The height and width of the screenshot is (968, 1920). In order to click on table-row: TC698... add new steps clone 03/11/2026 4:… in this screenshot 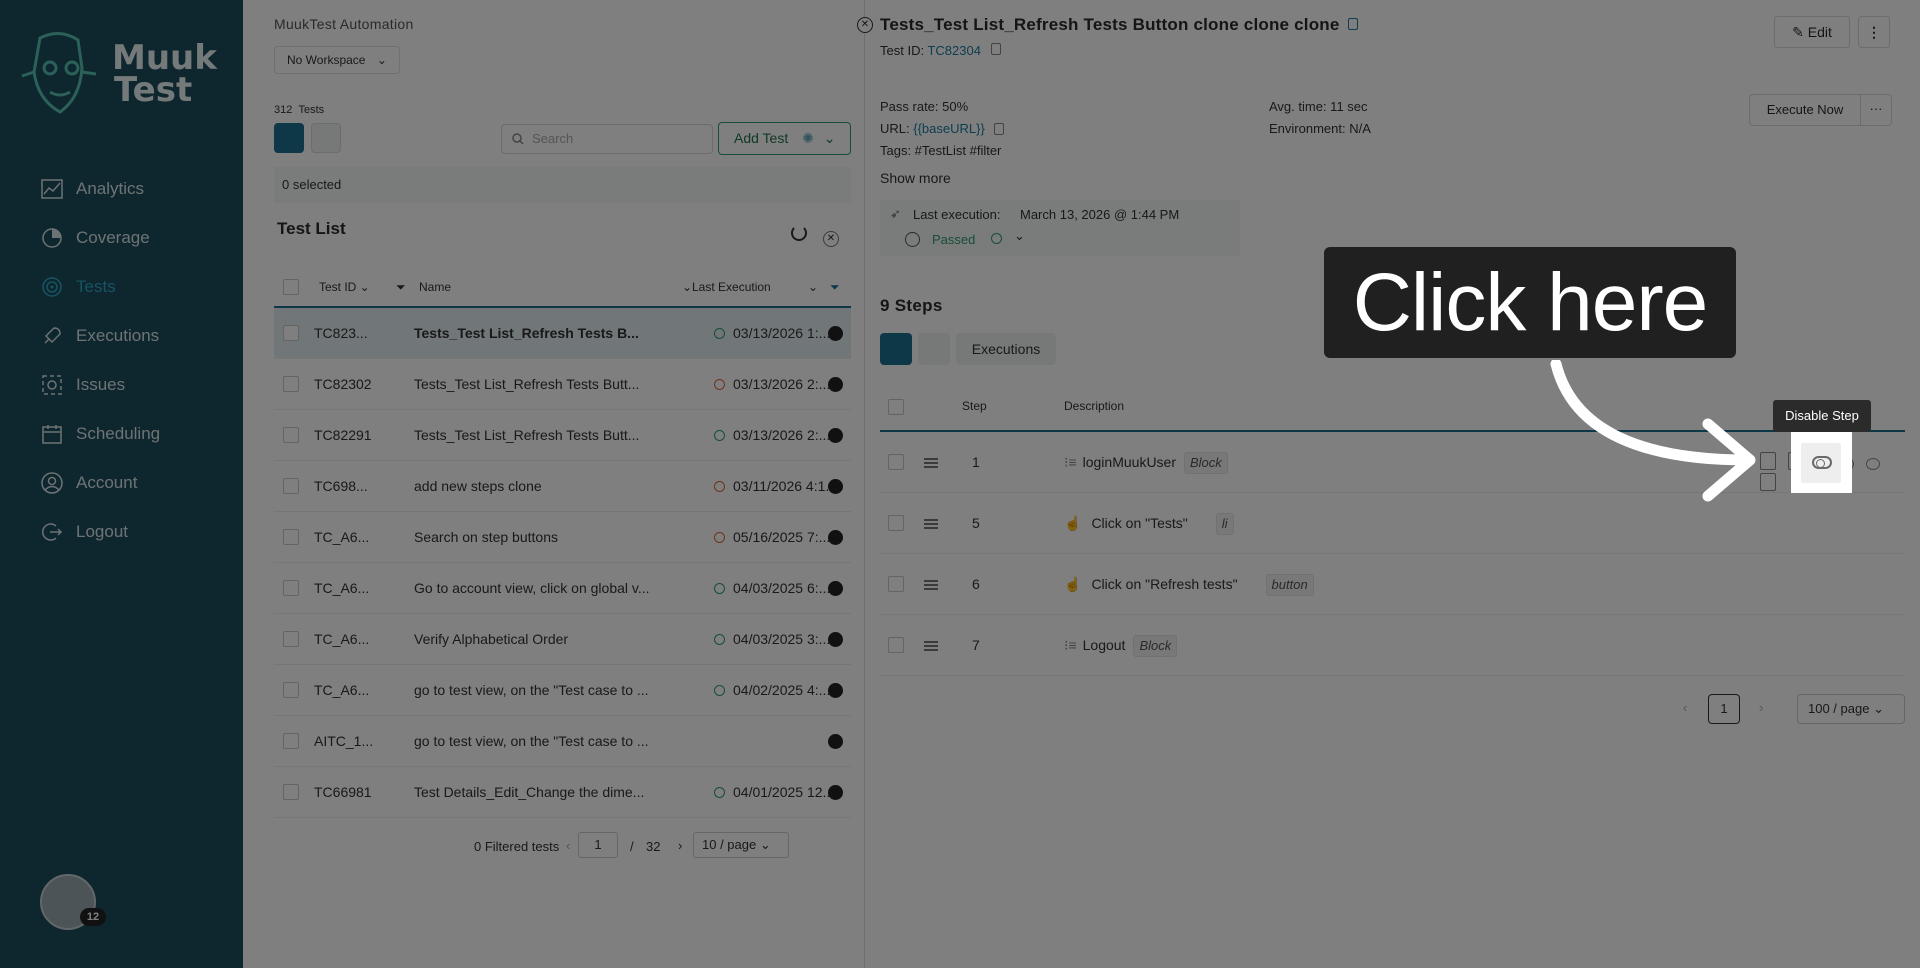, I will do `click(562, 486)`.